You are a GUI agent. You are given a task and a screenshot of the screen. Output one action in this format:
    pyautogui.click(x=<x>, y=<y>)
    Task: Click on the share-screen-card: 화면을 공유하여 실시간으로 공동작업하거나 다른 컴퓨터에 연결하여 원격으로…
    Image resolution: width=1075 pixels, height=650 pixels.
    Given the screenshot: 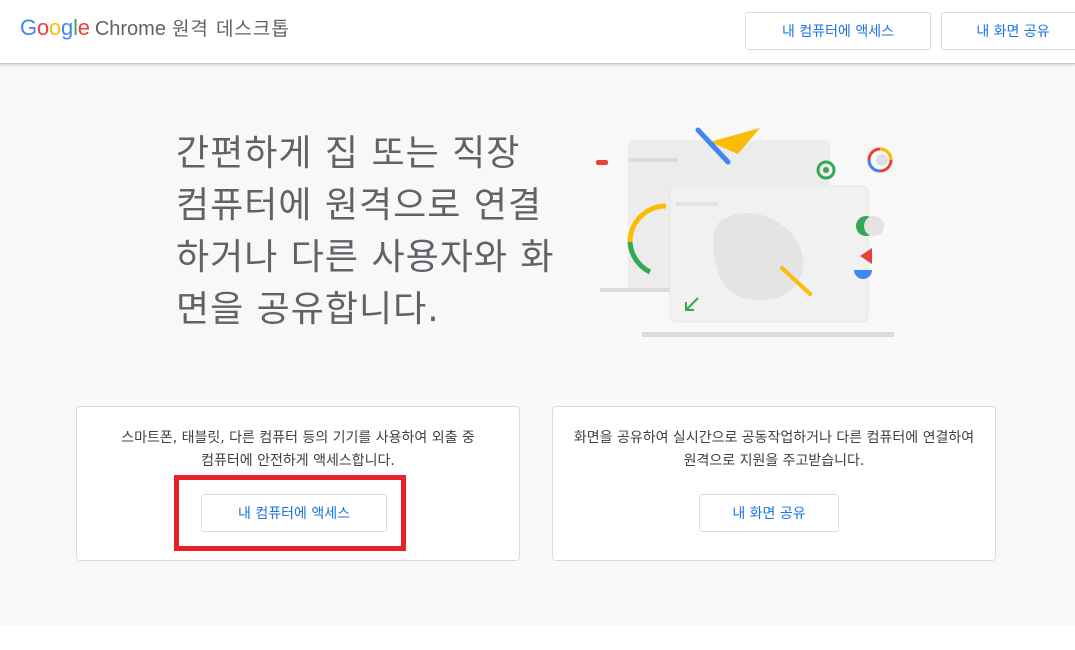 What is the action you would take?
    pyautogui.click(x=774, y=483)
    